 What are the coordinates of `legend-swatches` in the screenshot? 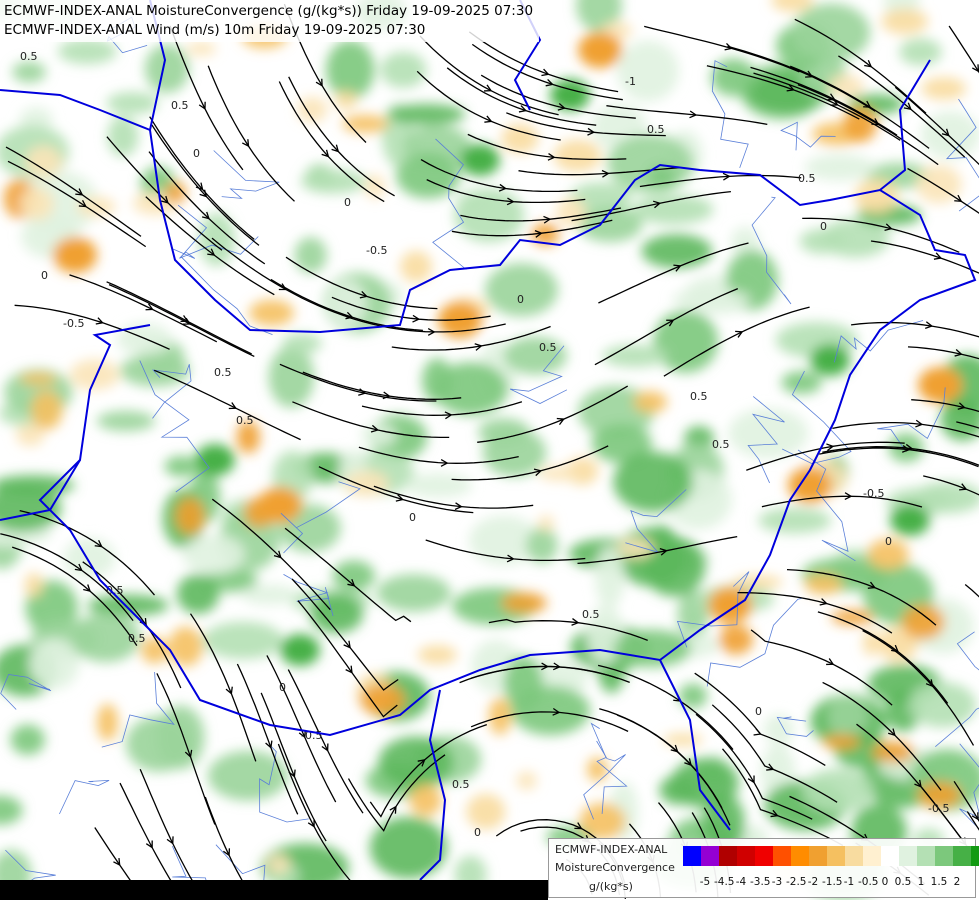 It's located at (831, 856).